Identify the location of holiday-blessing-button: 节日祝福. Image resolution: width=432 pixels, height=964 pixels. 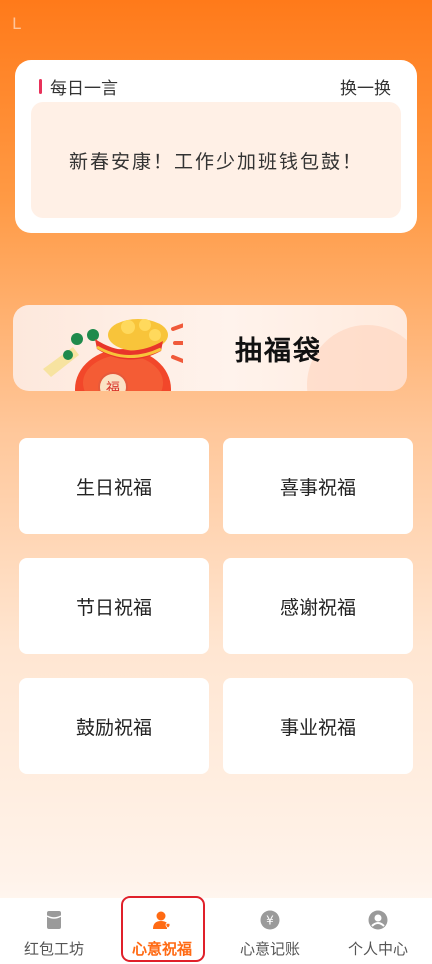
(114, 606).